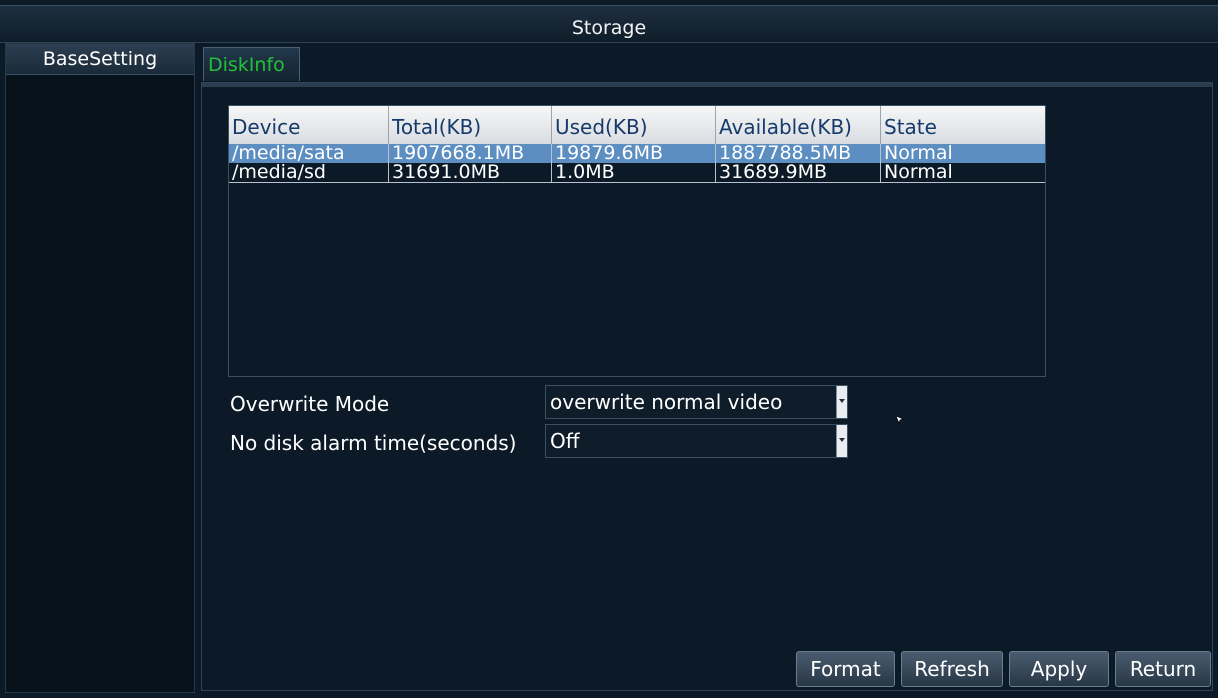  I want to click on cell-used: 19879.6MB, so click(634, 153).